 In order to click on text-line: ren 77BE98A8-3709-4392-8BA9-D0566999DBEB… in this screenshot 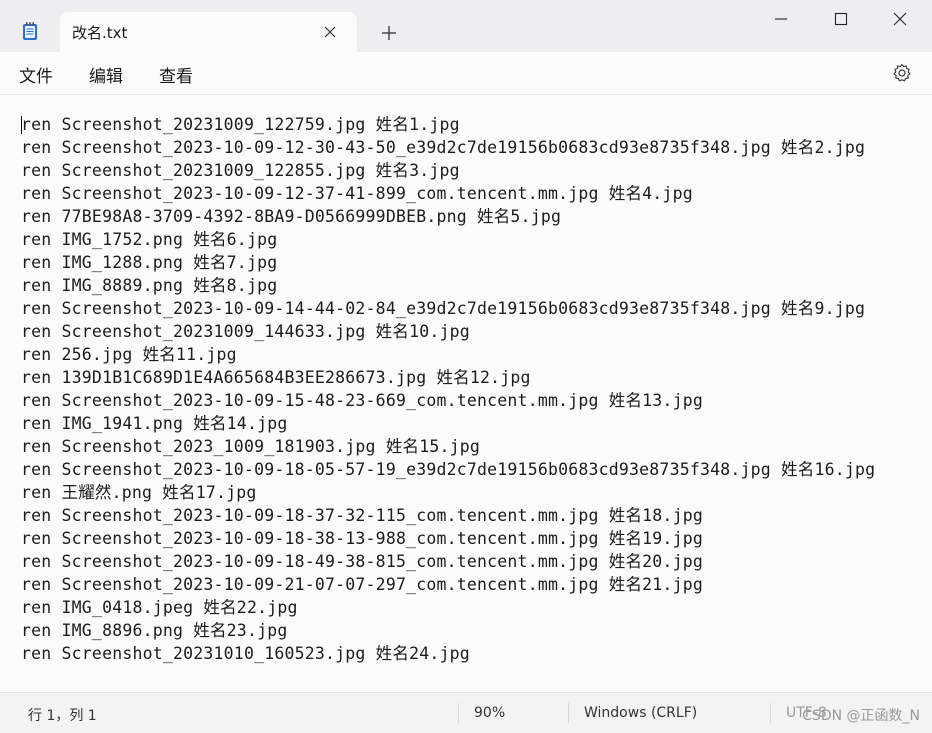, I will do `click(291, 216)`.